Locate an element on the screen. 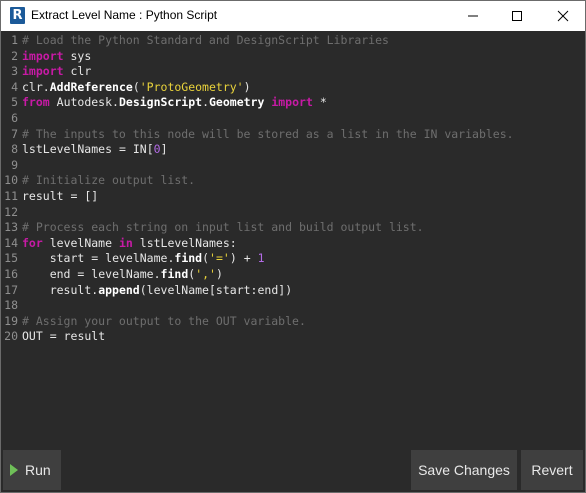 Image resolution: width=586 pixels, height=493 pixels. line-number: 1 is located at coordinates (14, 40).